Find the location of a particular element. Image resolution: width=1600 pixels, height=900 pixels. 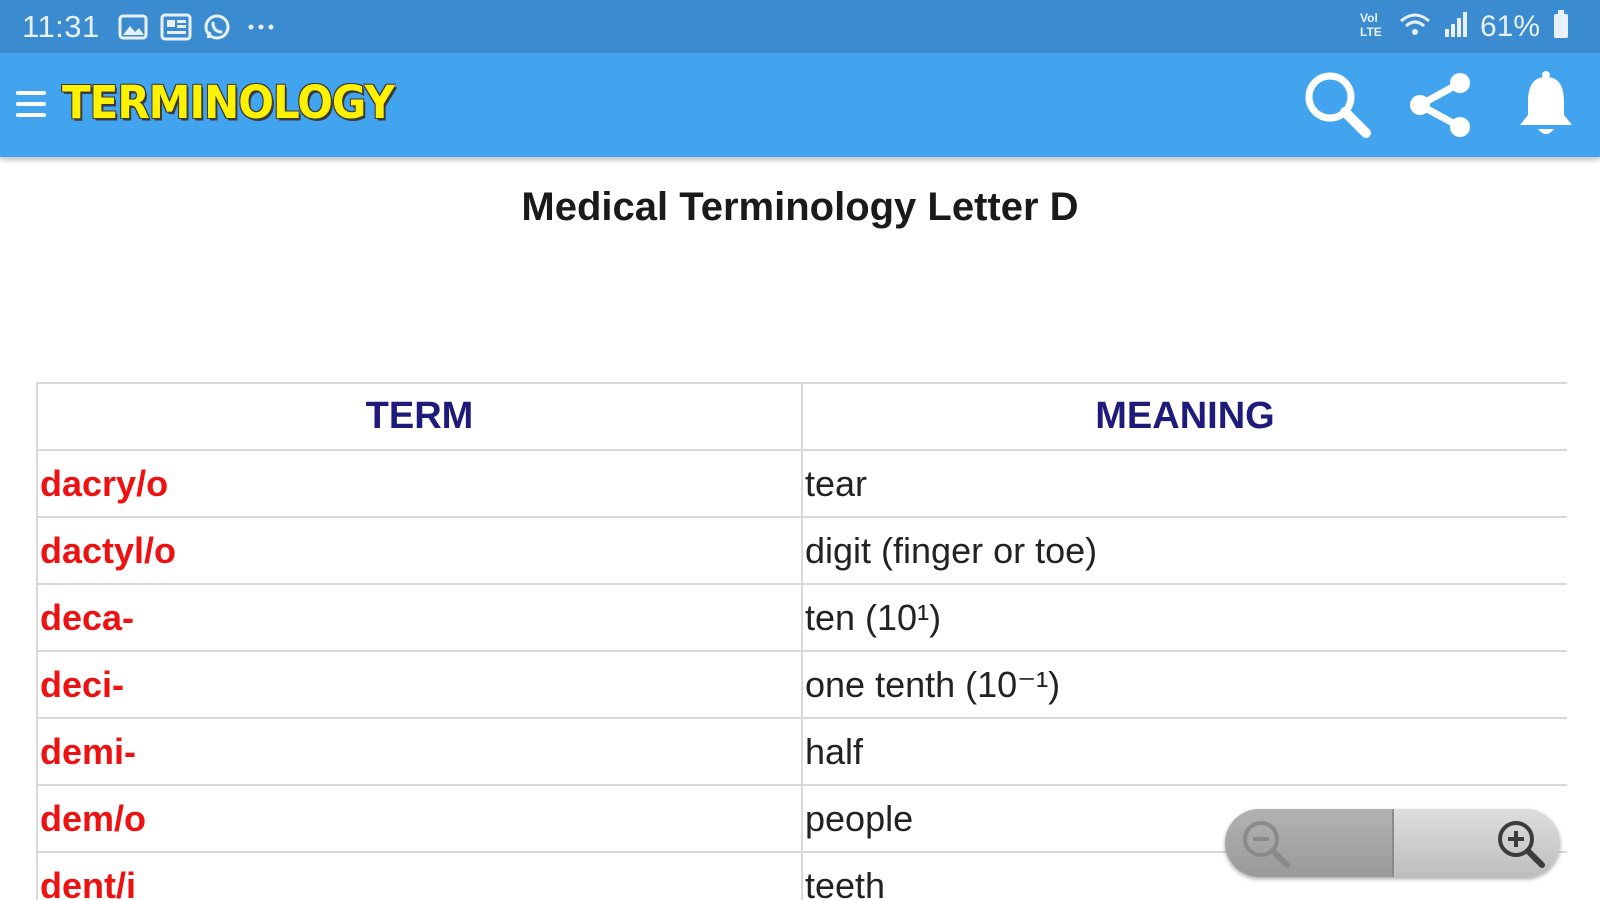

bell-icon is located at coordinates (1546, 105).